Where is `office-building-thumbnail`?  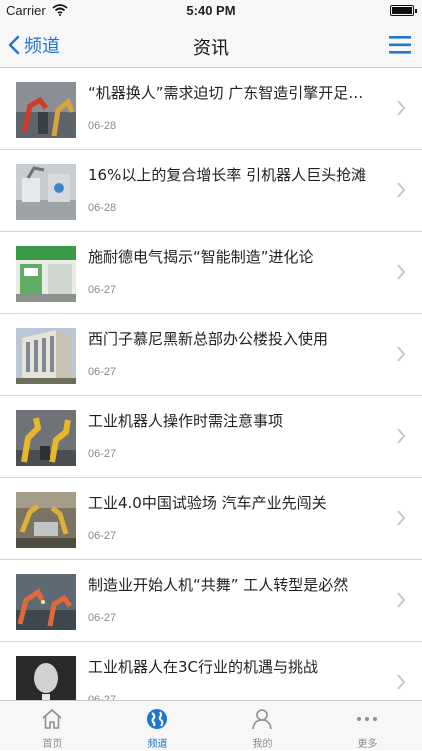 office-building-thumbnail is located at coordinates (46, 356).